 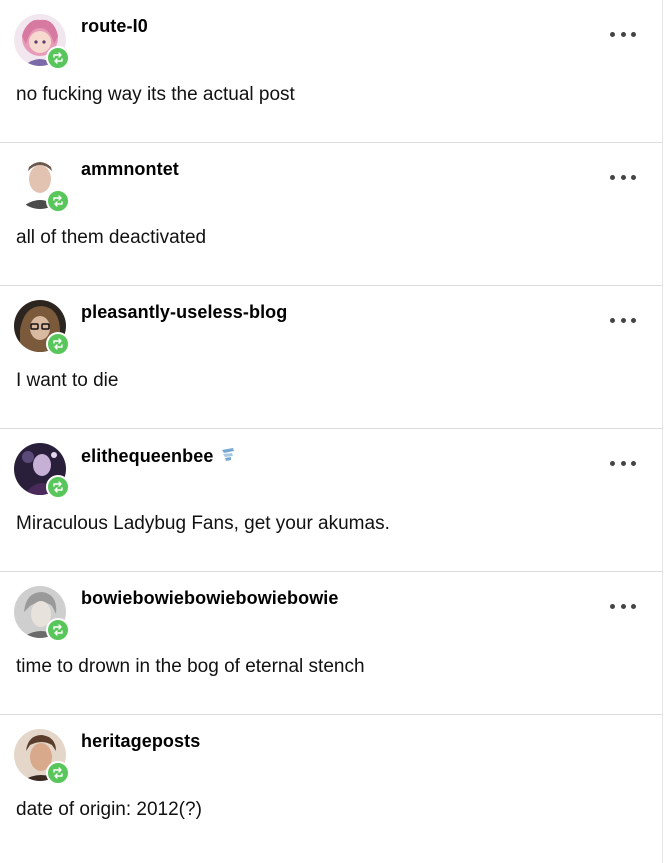 I want to click on username: route-I0, so click(x=114, y=26).